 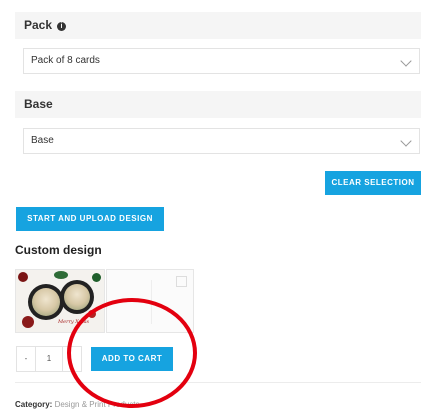 I want to click on base-section-header: Base, so click(x=218, y=104).